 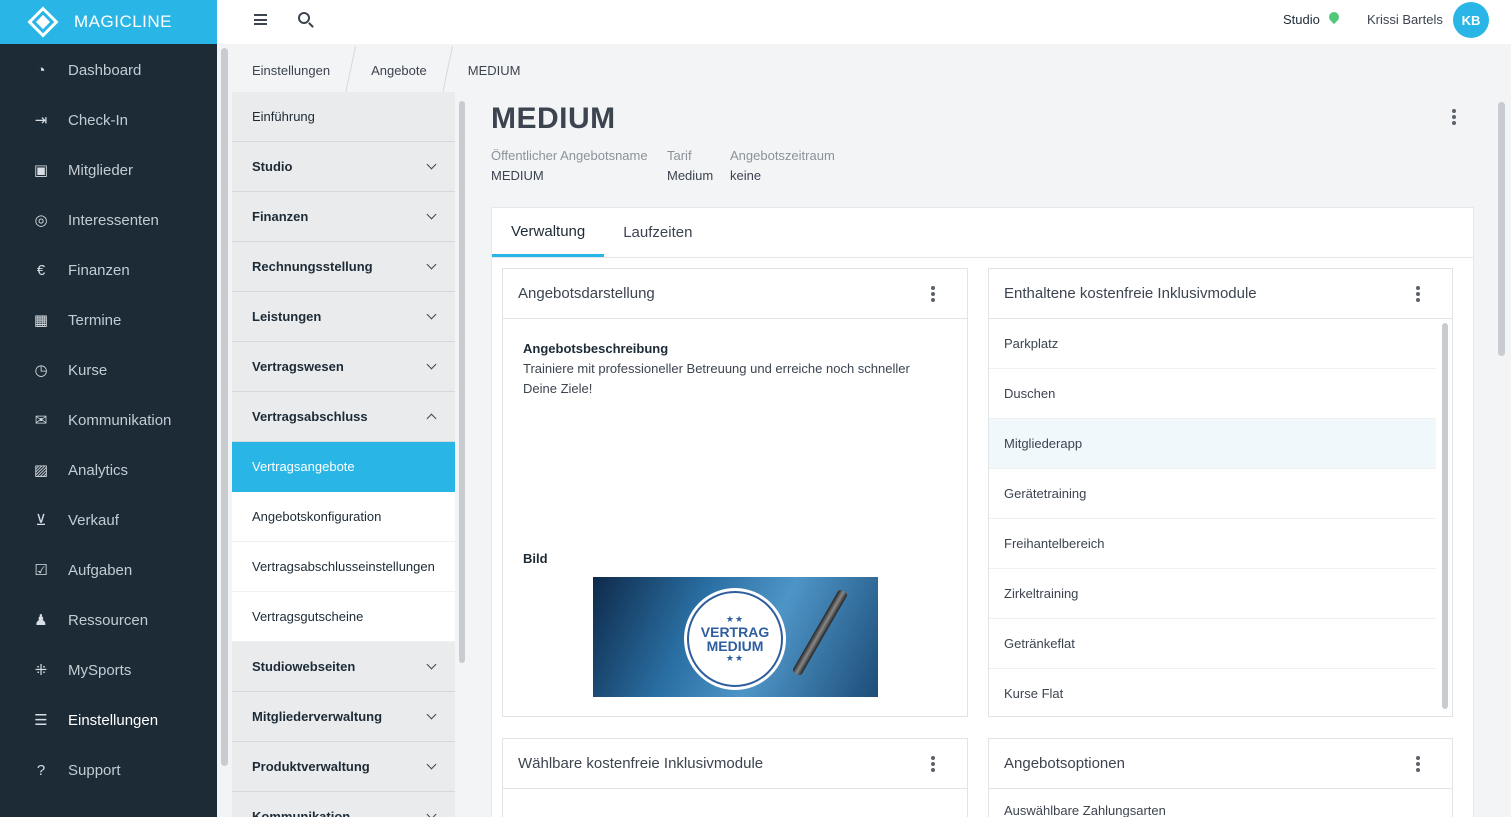 What do you see at coordinates (690, 165) in the screenshot?
I see `meta-tariff: Tarif Medium` at bounding box center [690, 165].